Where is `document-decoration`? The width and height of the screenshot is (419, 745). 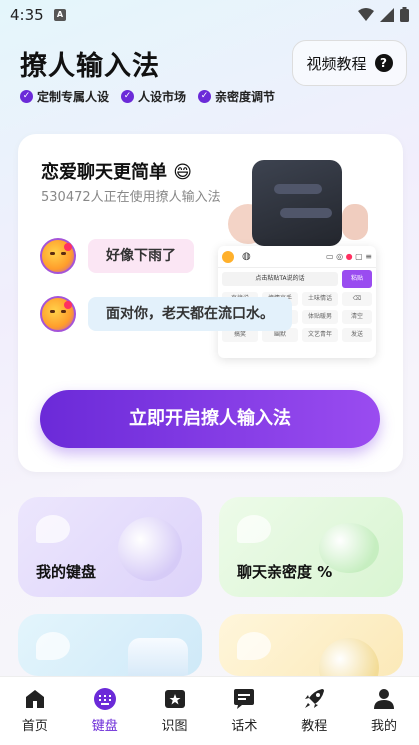 document-decoration is located at coordinates (158, 657).